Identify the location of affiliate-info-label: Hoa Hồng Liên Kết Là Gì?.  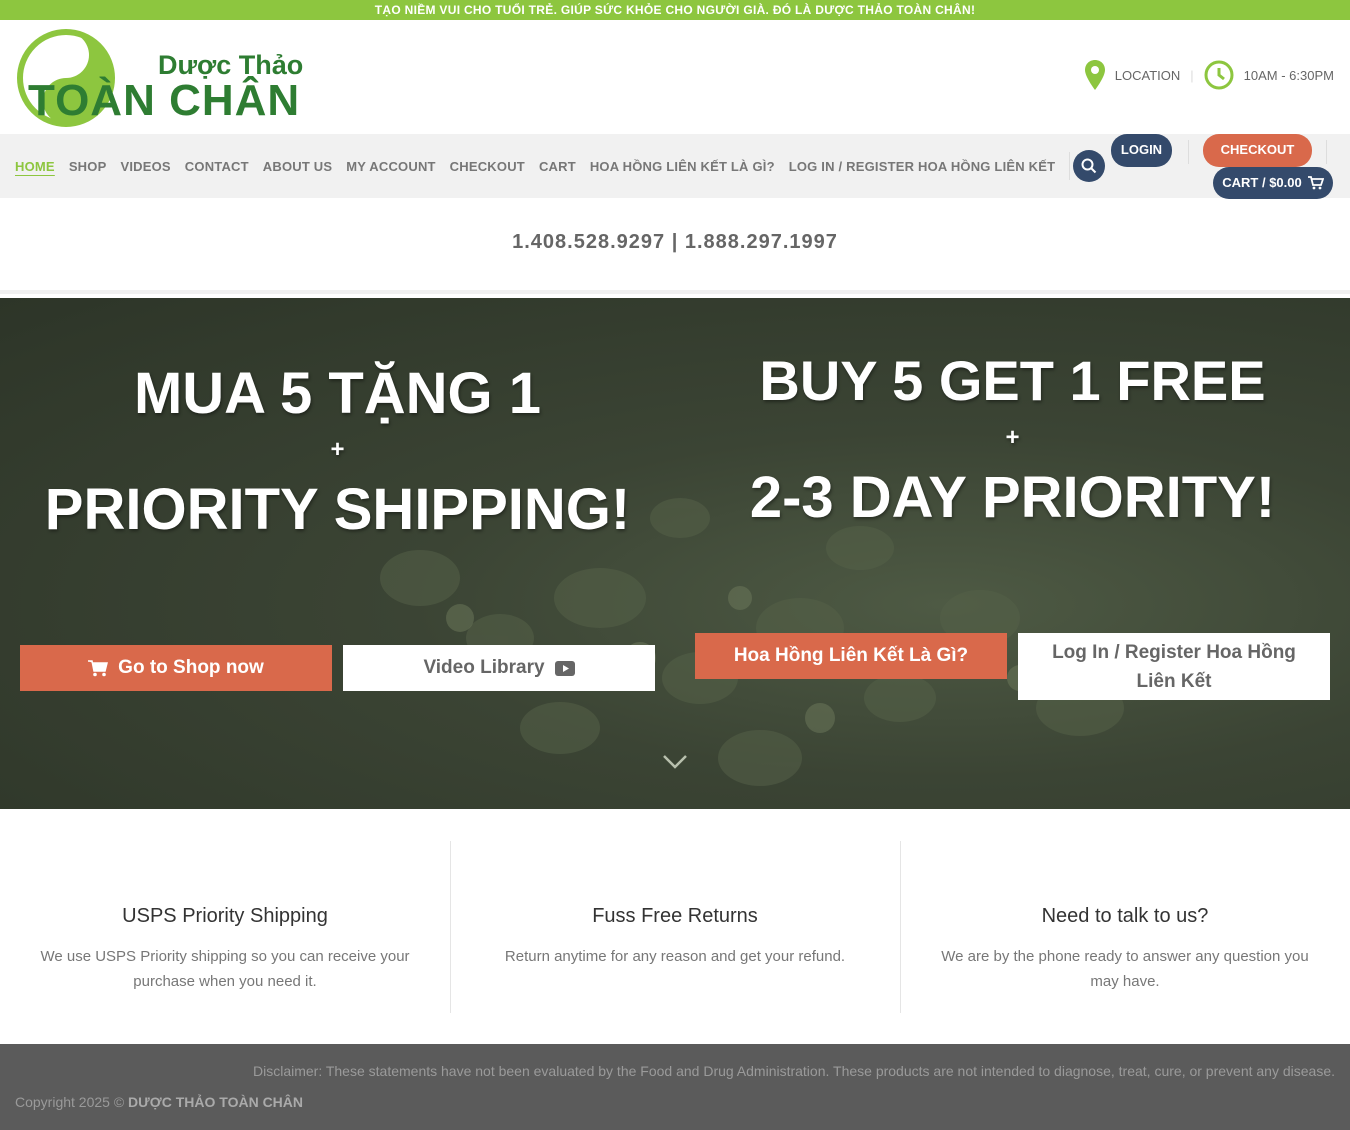
(851, 655).